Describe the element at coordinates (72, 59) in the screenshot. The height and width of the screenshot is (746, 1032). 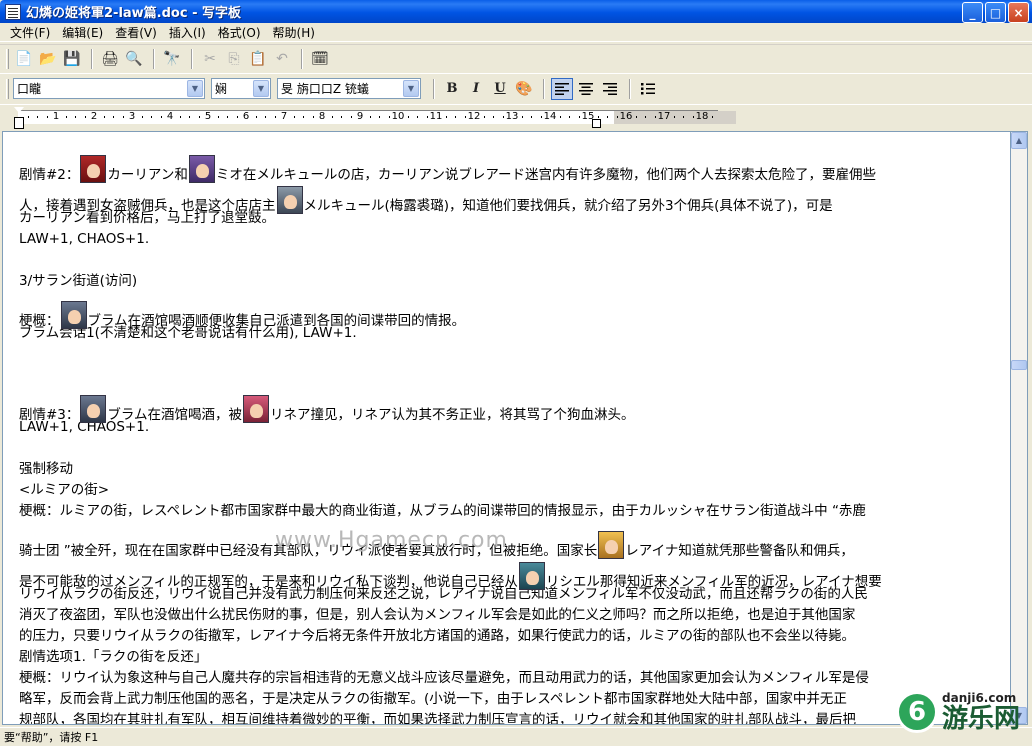
I see `save-icon: 💾` at that location.